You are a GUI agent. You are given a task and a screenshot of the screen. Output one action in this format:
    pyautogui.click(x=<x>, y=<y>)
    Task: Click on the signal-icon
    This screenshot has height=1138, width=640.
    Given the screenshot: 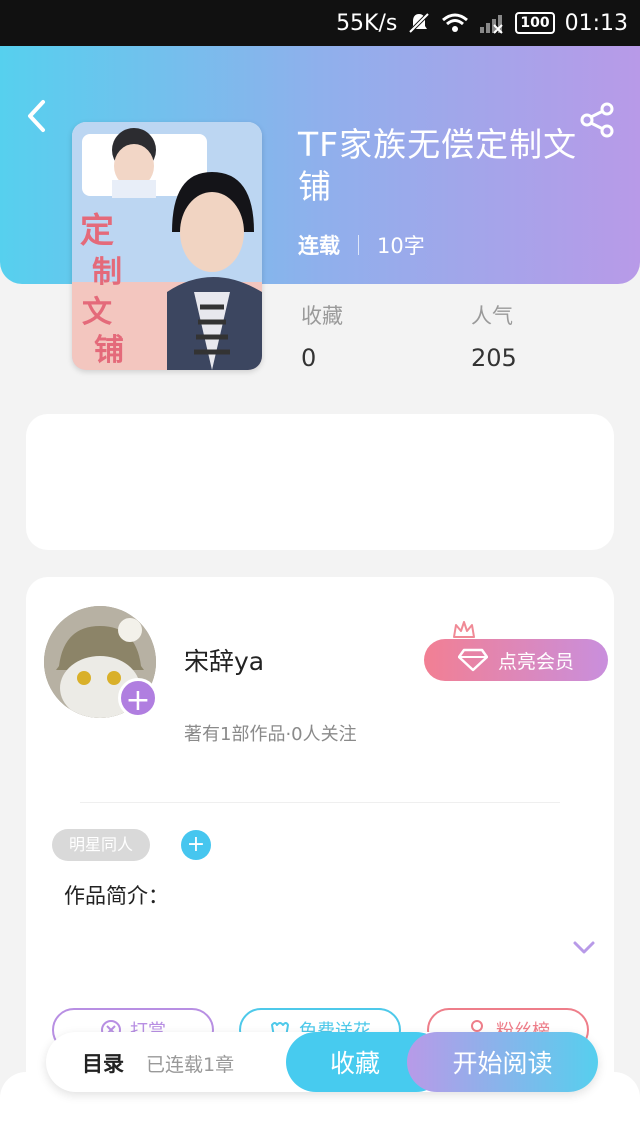 What is the action you would take?
    pyautogui.click(x=492, y=23)
    